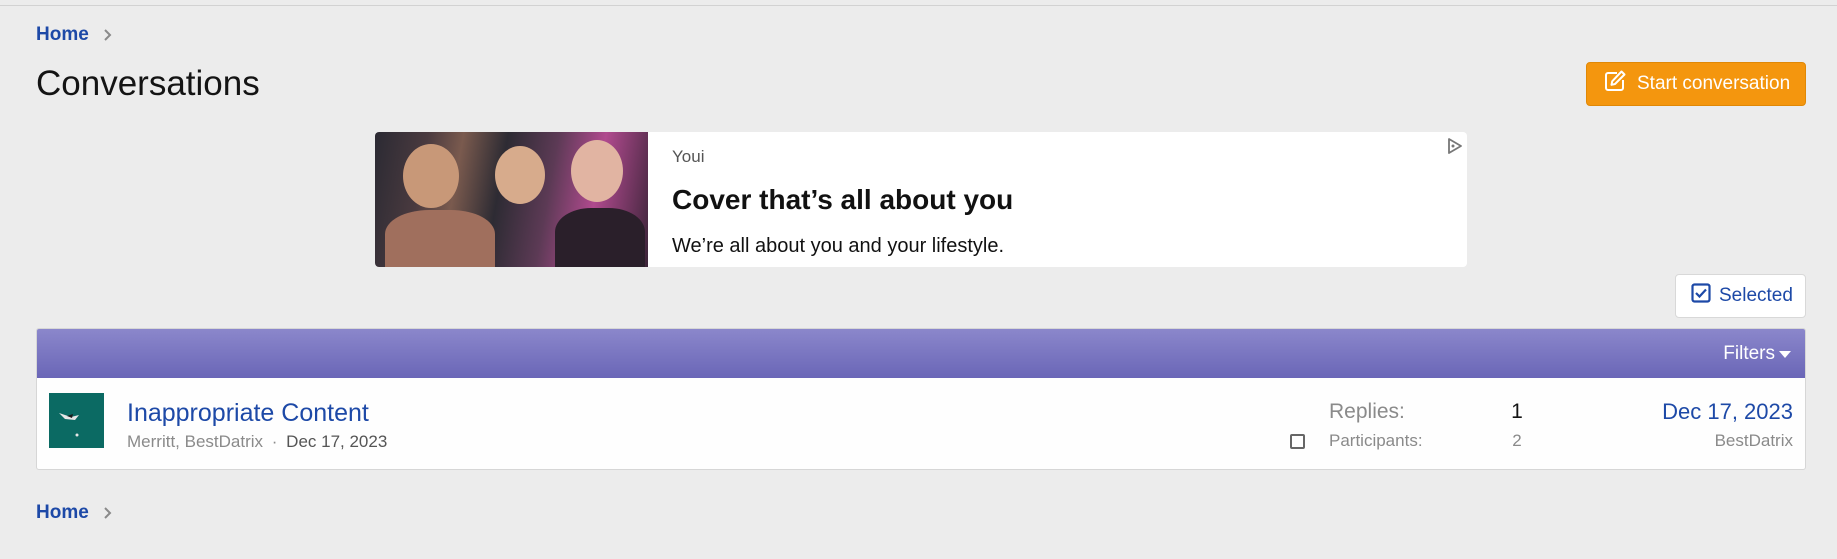  I want to click on filter-bar: Filters, so click(921, 353).